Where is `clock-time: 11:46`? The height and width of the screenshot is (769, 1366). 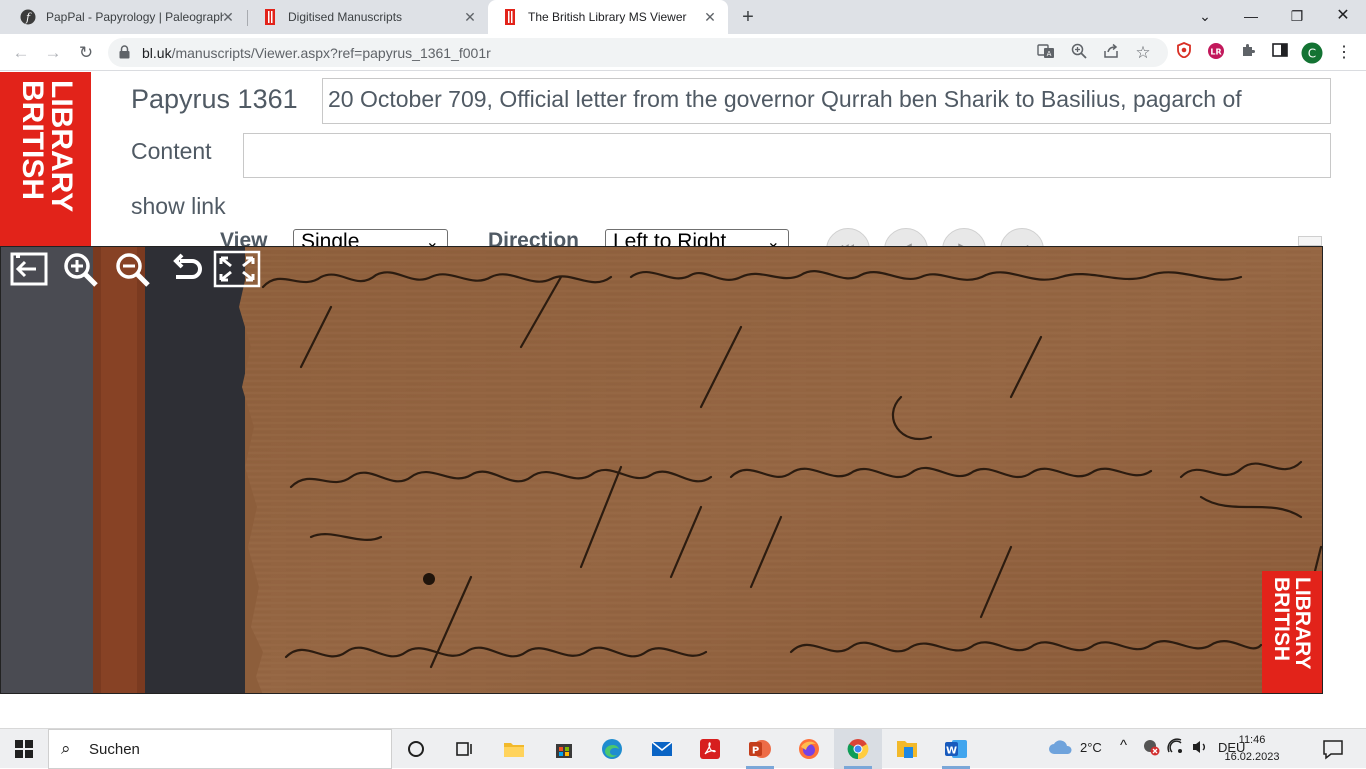 clock-time: 11:46 is located at coordinates (1252, 740).